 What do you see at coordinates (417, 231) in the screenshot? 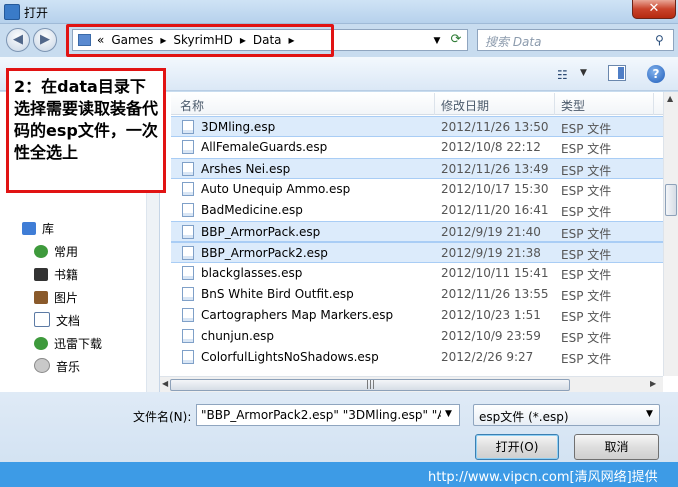
I see `file-row: BBP_ArmorPack.esp 2012/9/19 21:40 ESP 文件` at bounding box center [417, 231].